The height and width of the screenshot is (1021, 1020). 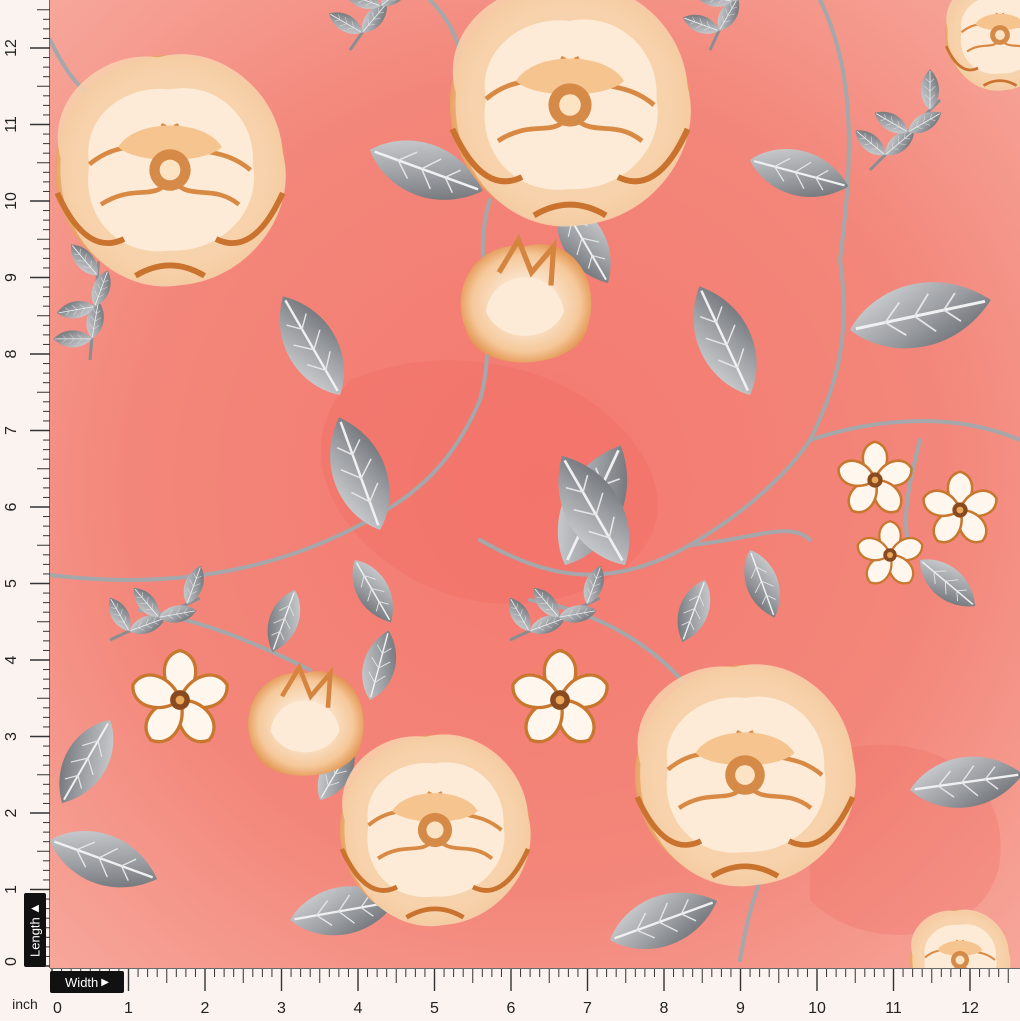 I want to click on length-ruler: 0 1 2 3 4 5 6 7 8 9 10 11 12 Length ▶, so click(x=25, y=484).